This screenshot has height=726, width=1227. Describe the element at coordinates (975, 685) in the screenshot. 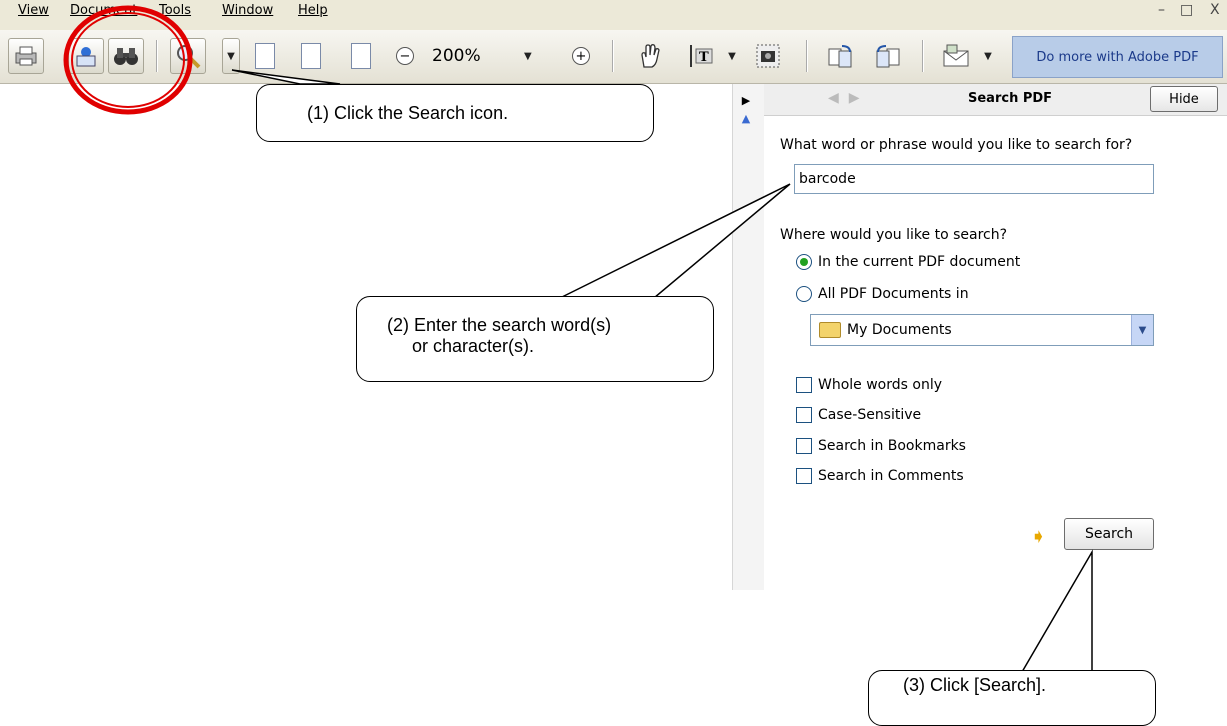

I see `callout-step3-text: (3) Click [Search].` at that location.